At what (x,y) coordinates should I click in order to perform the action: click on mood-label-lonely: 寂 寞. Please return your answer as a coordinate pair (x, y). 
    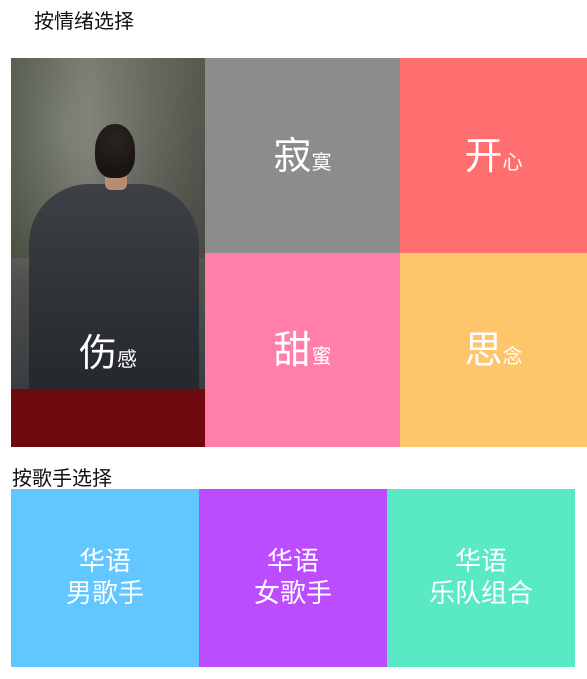
    Looking at the image, I should click on (302, 156).